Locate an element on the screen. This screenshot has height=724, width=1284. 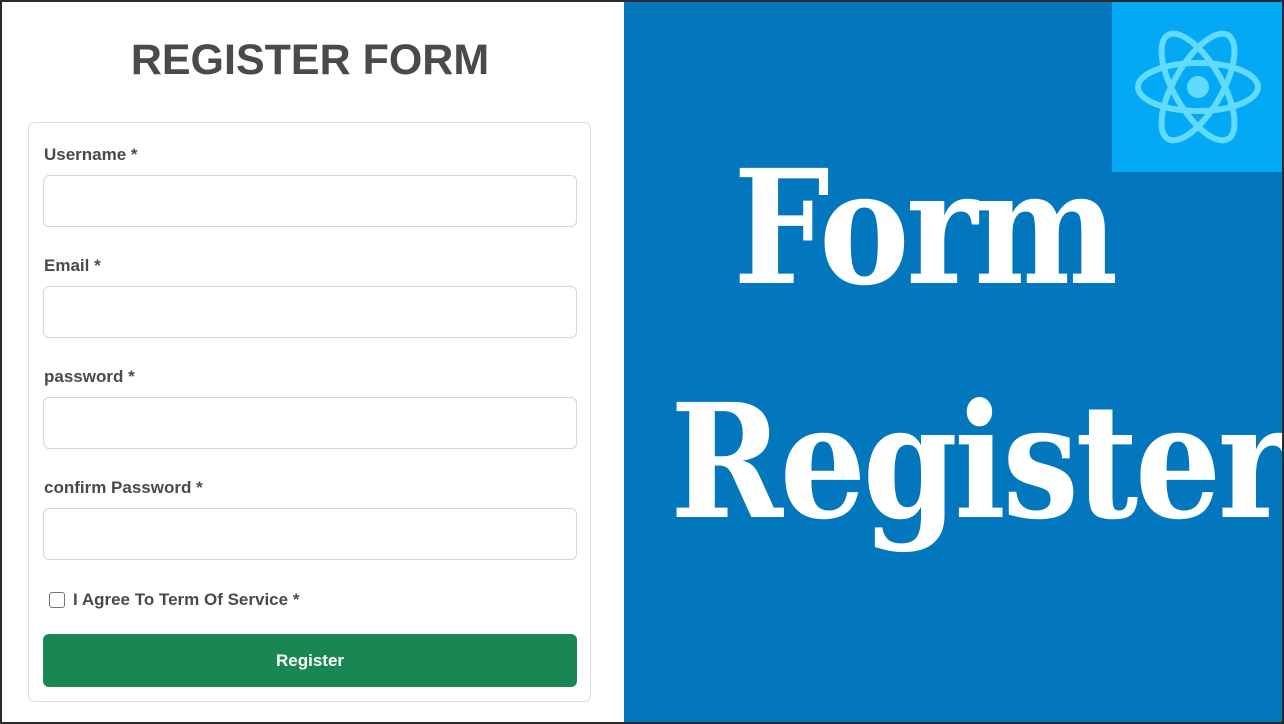
confirm-password-input is located at coordinates (310, 534).